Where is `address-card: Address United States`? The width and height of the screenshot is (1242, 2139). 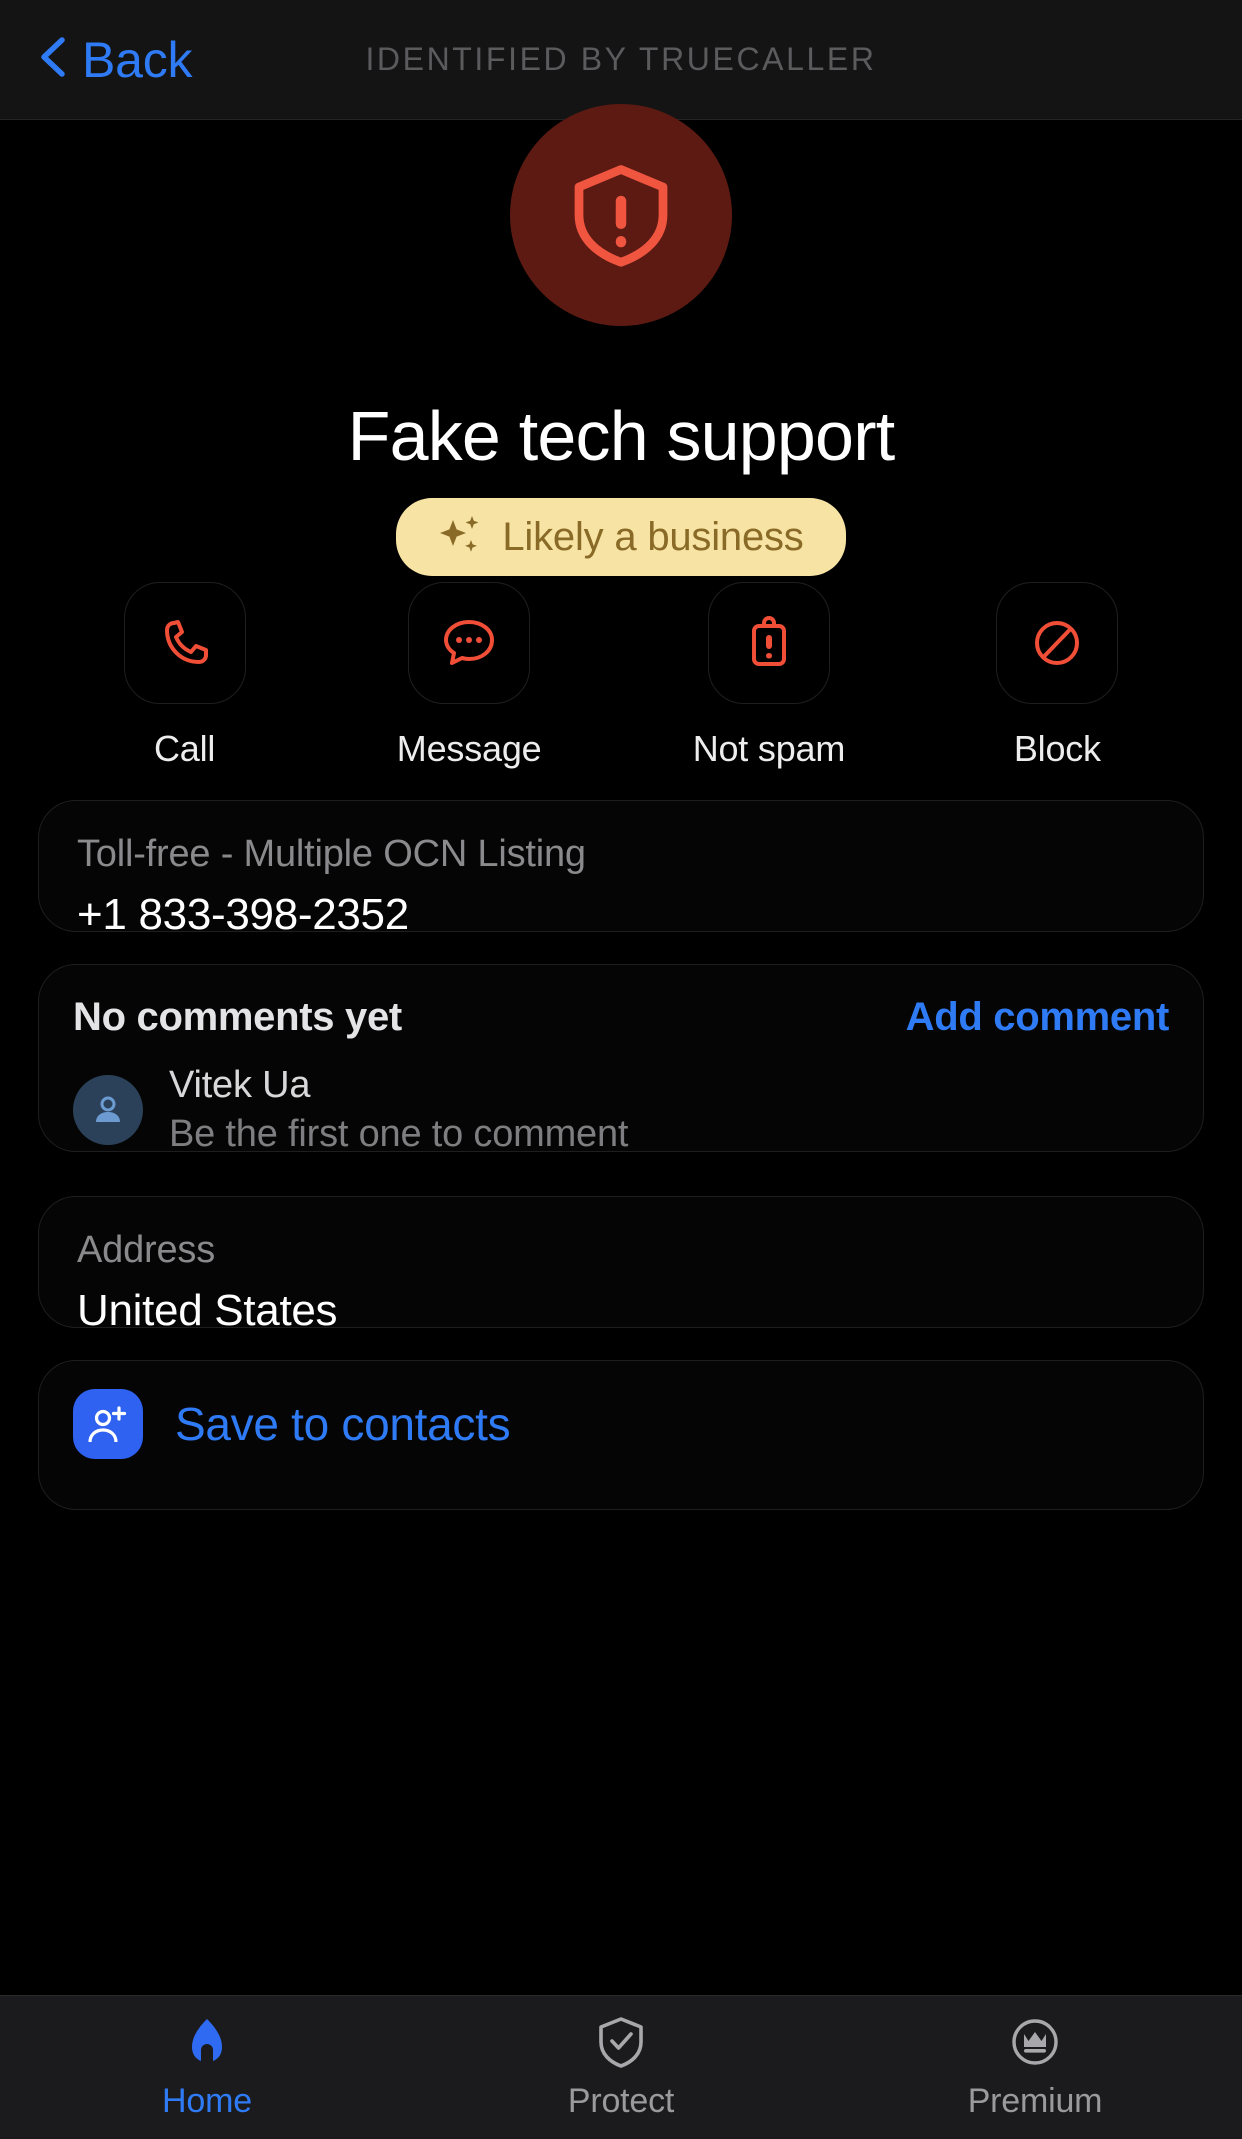
address-card: Address United States is located at coordinates (621, 1265).